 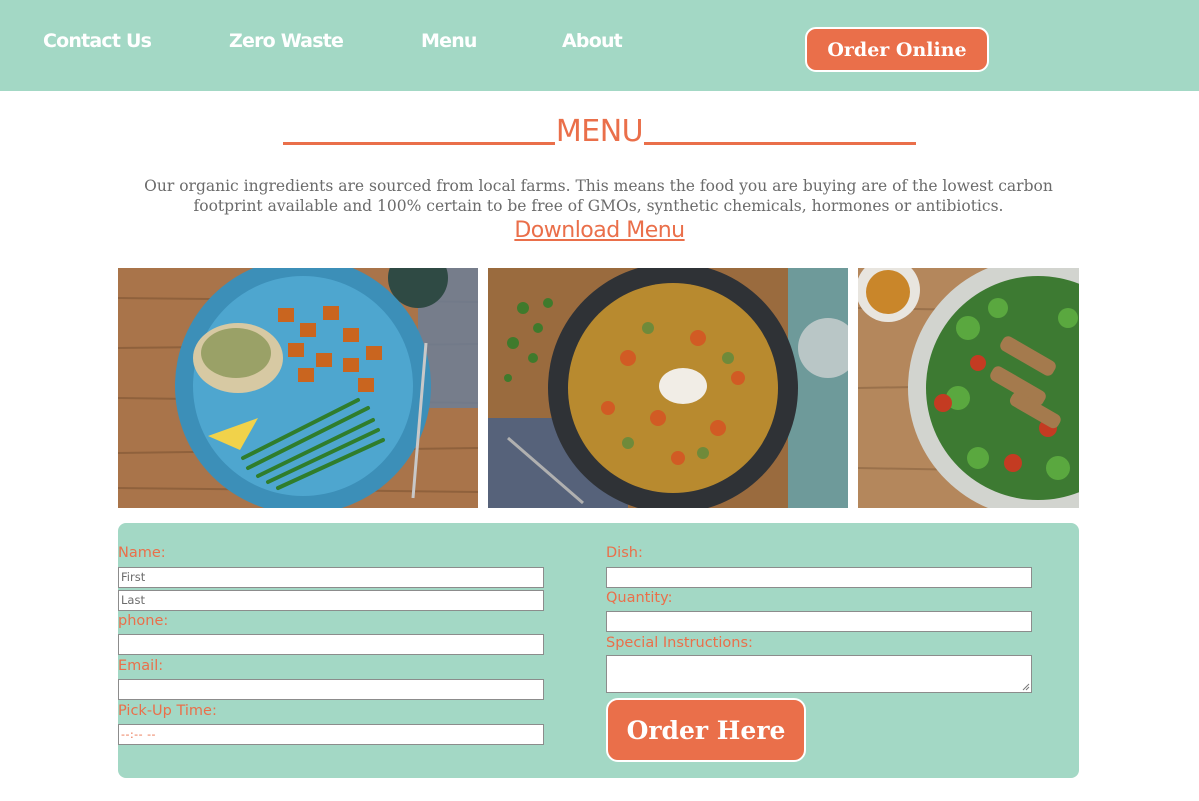 What do you see at coordinates (819, 674) in the screenshot?
I see `special-instructions-textarea` at bounding box center [819, 674].